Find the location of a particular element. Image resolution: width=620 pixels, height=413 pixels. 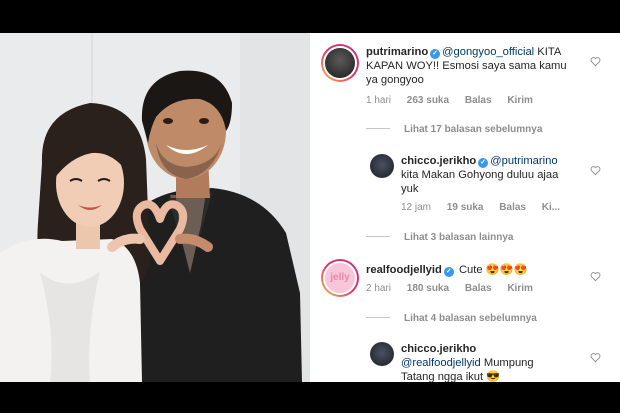

view-replies-link: Lihat 4 balasan sebelumnya is located at coordinates (451, 318).